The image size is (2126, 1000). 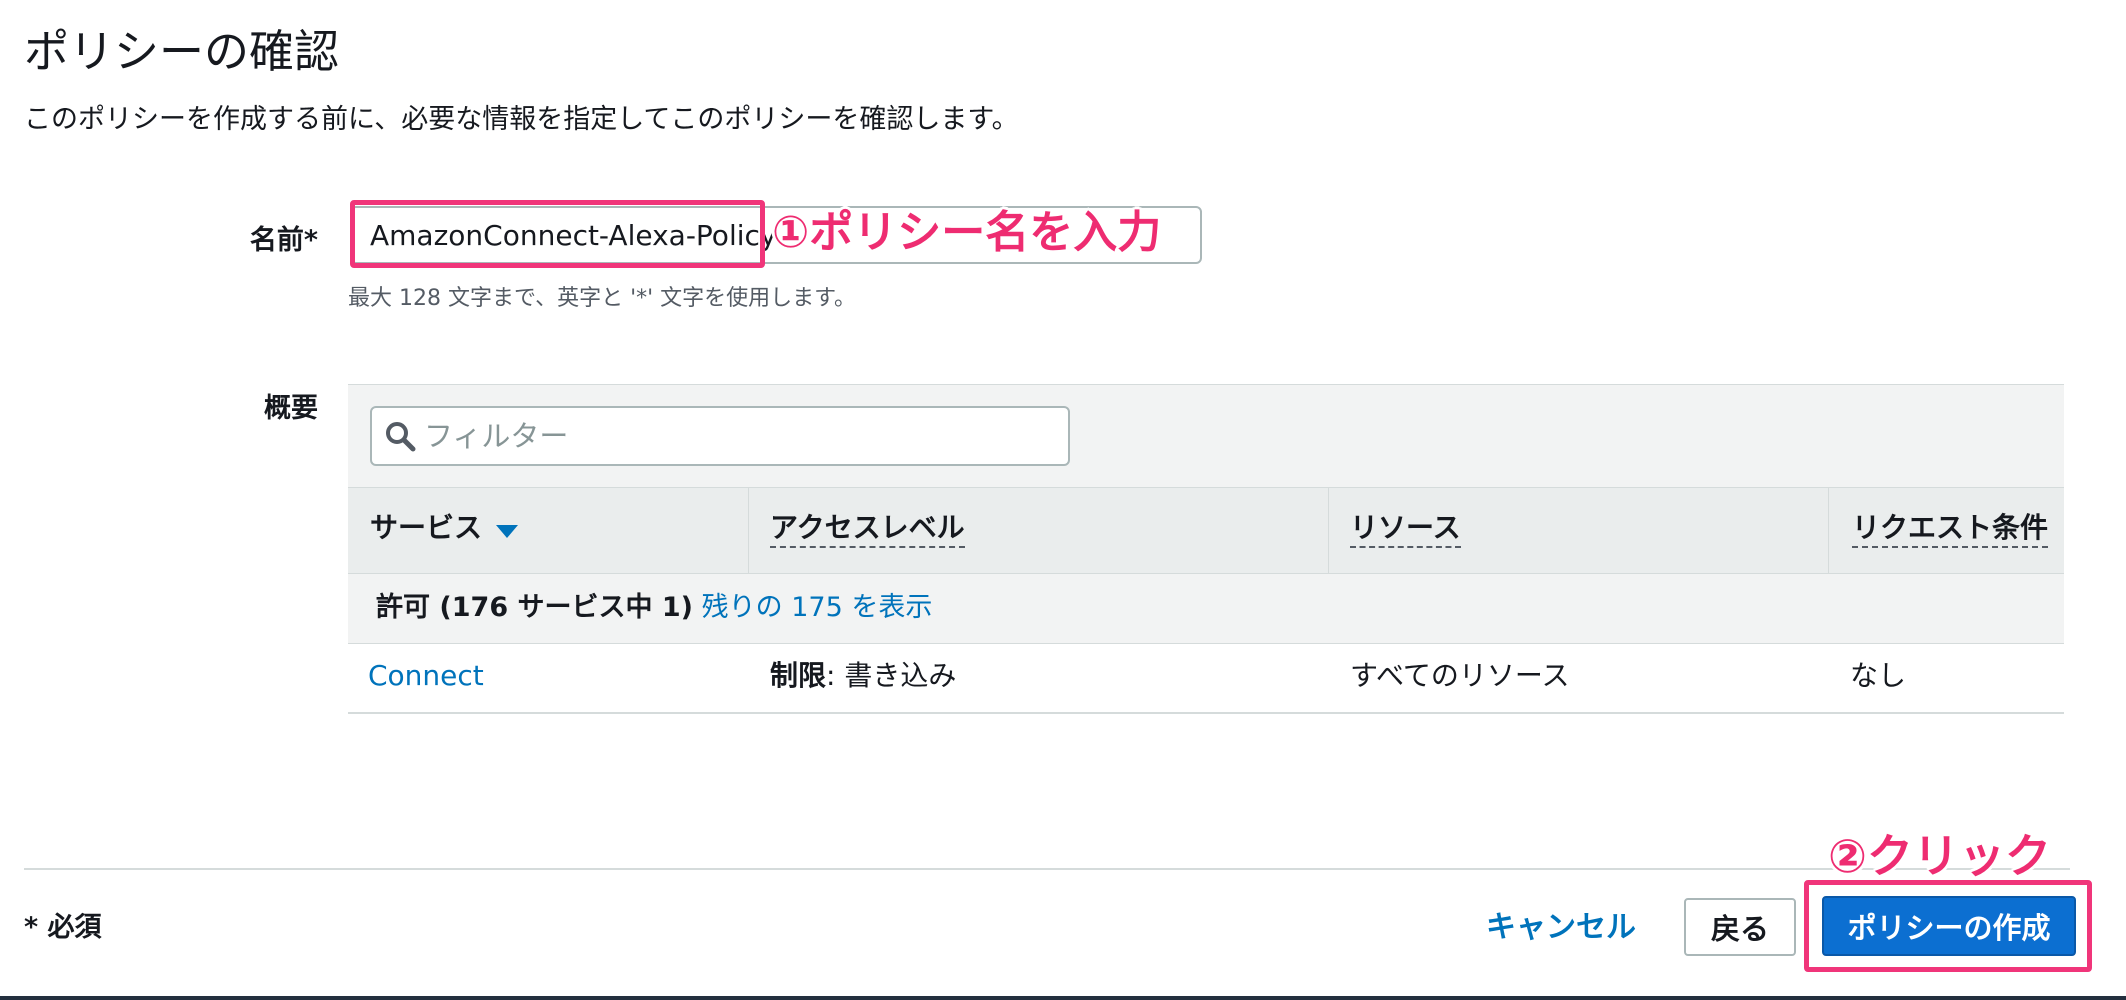 What do you see at coordinates (602, 298) in the screenshot?
I see `name-field-hint: 最大 128 文字まで、英字と '*' 文字を使用します。` at bounding box center [602, 298].